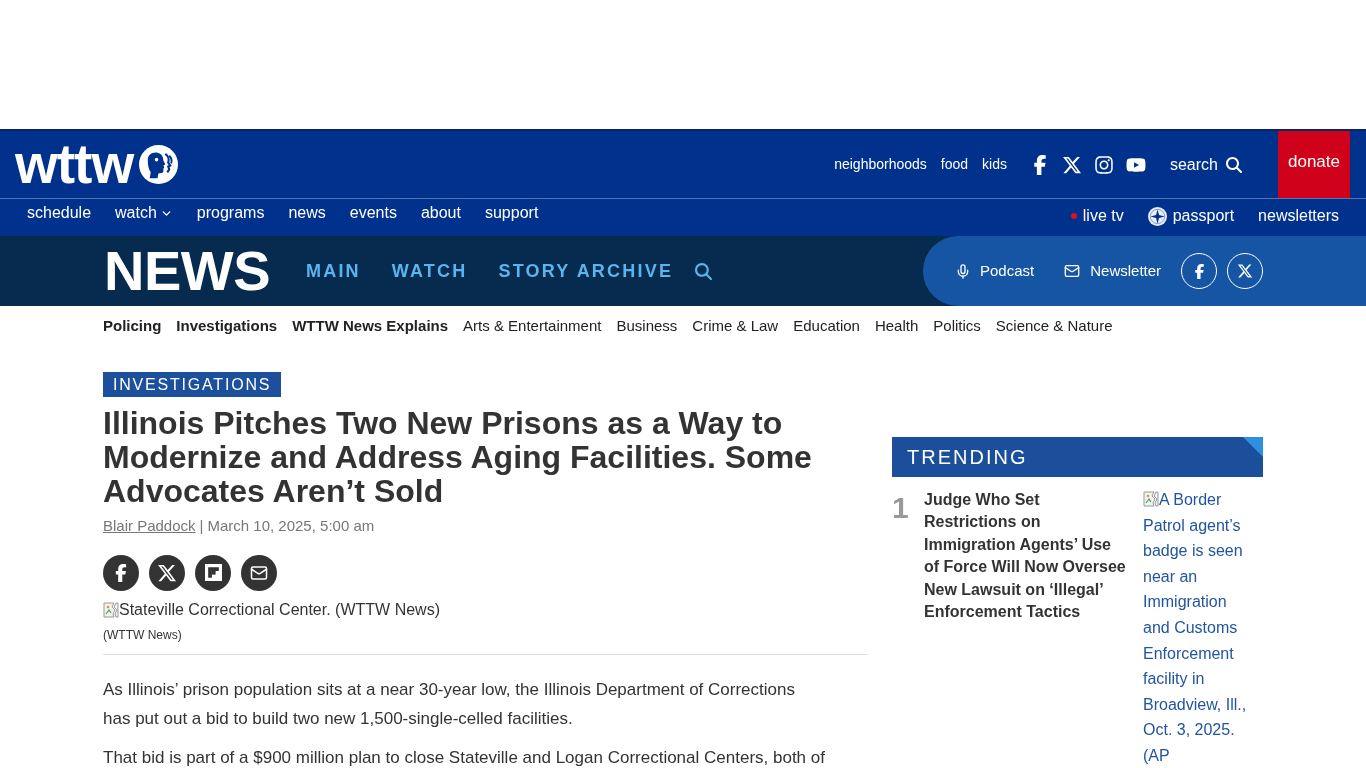  Describe the element at coordinates (1103, 164) in the screenshot. I see `instagram-icon` at that location.